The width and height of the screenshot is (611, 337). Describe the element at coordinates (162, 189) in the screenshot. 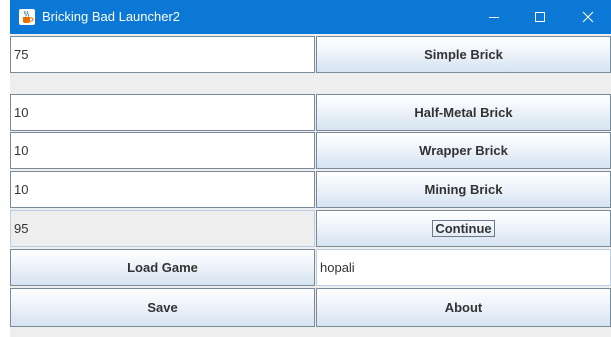

I see `mining-brick-count-field: 10` at that location.